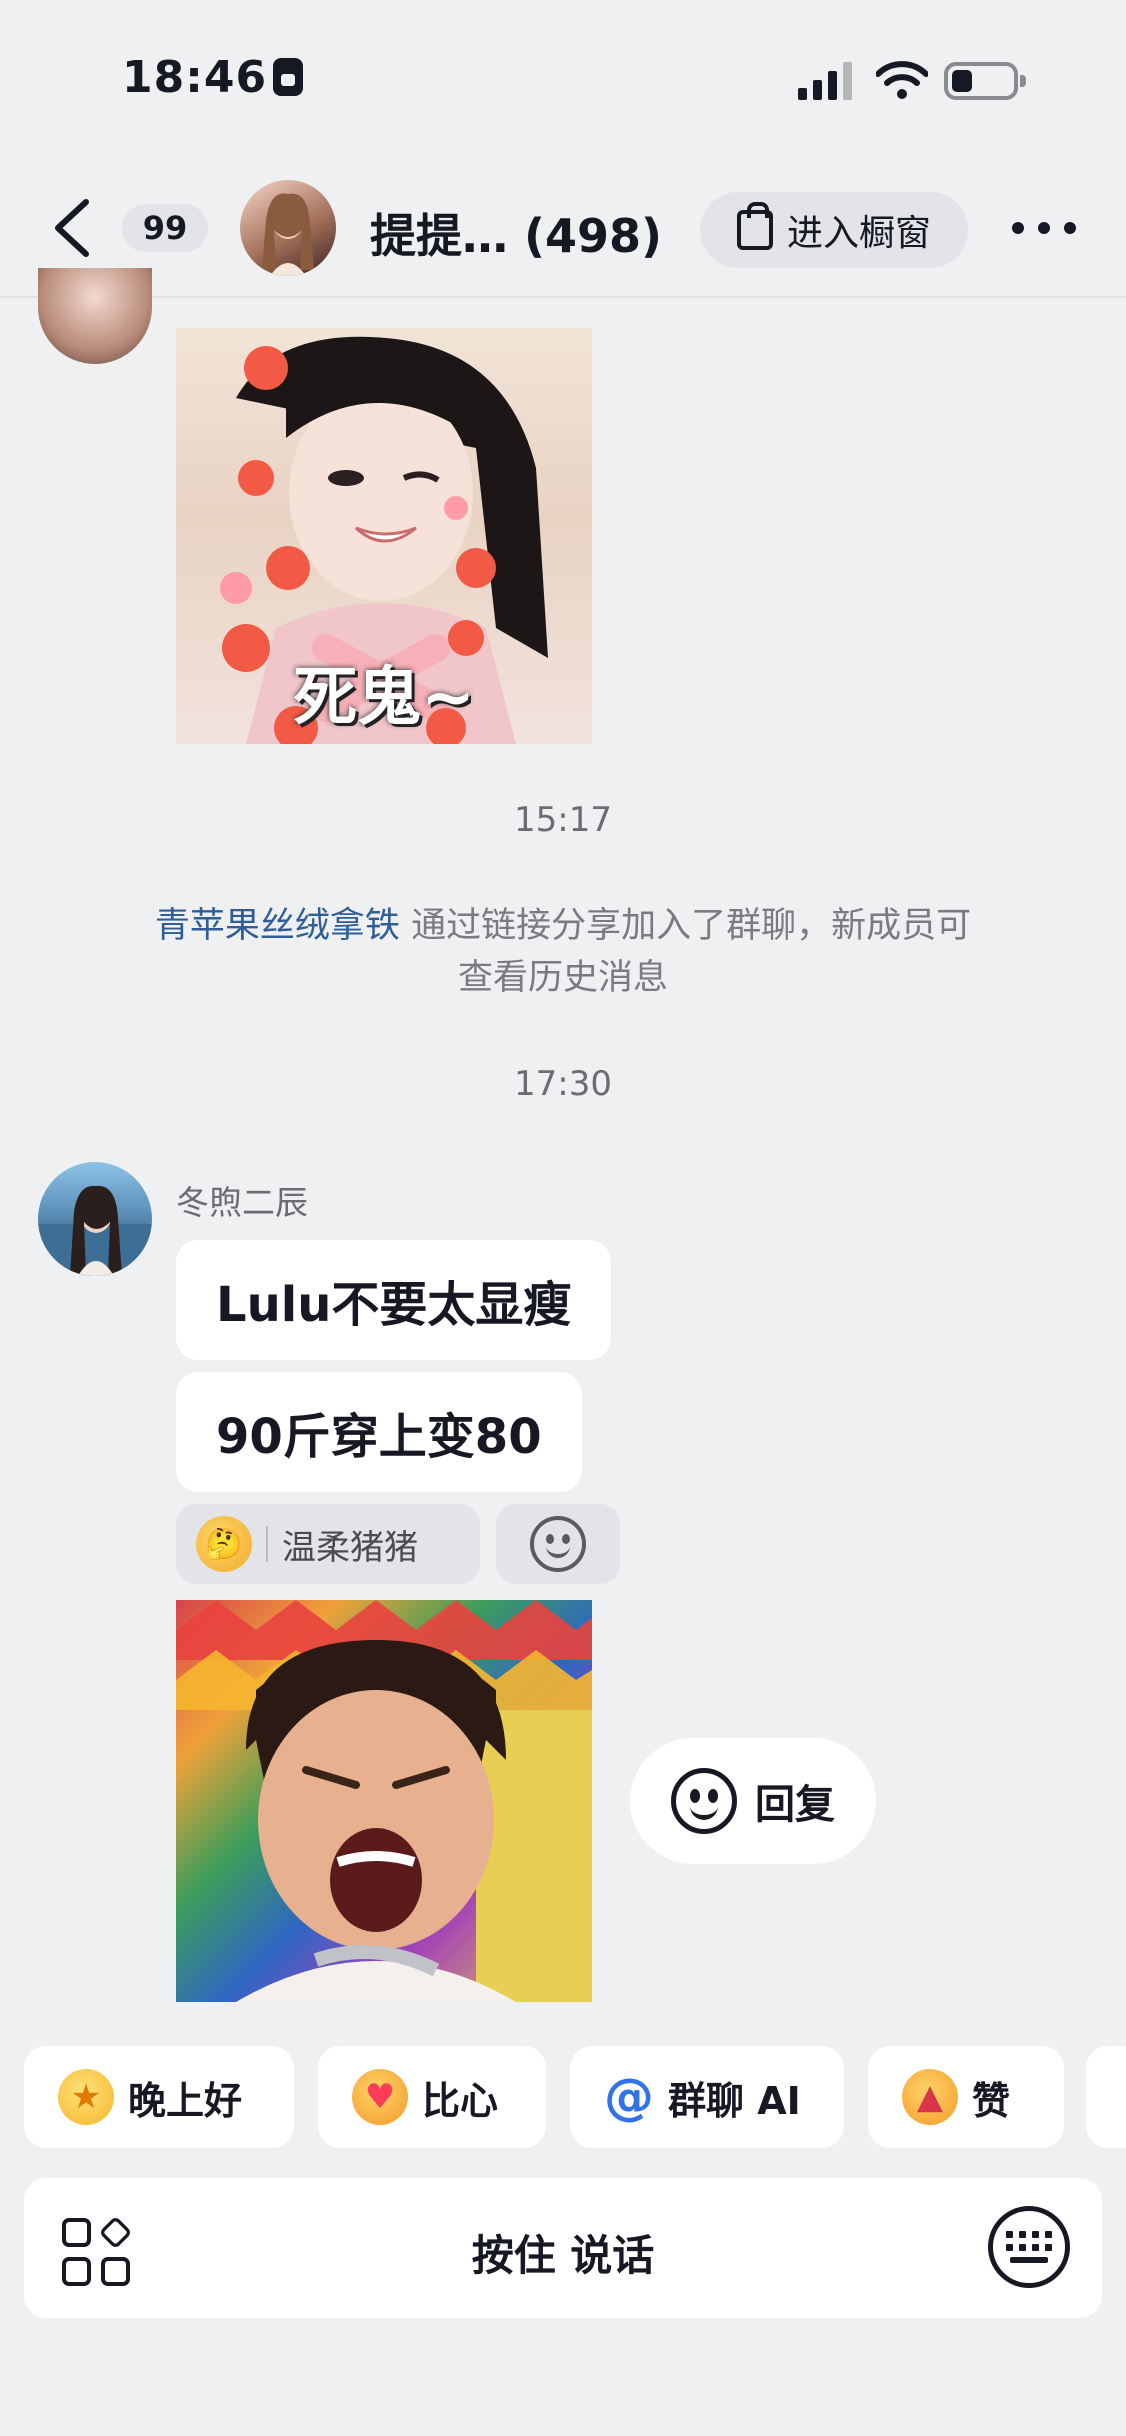  I want to click on enter-showcase-button: 进入橱窗, so click(834, 230).